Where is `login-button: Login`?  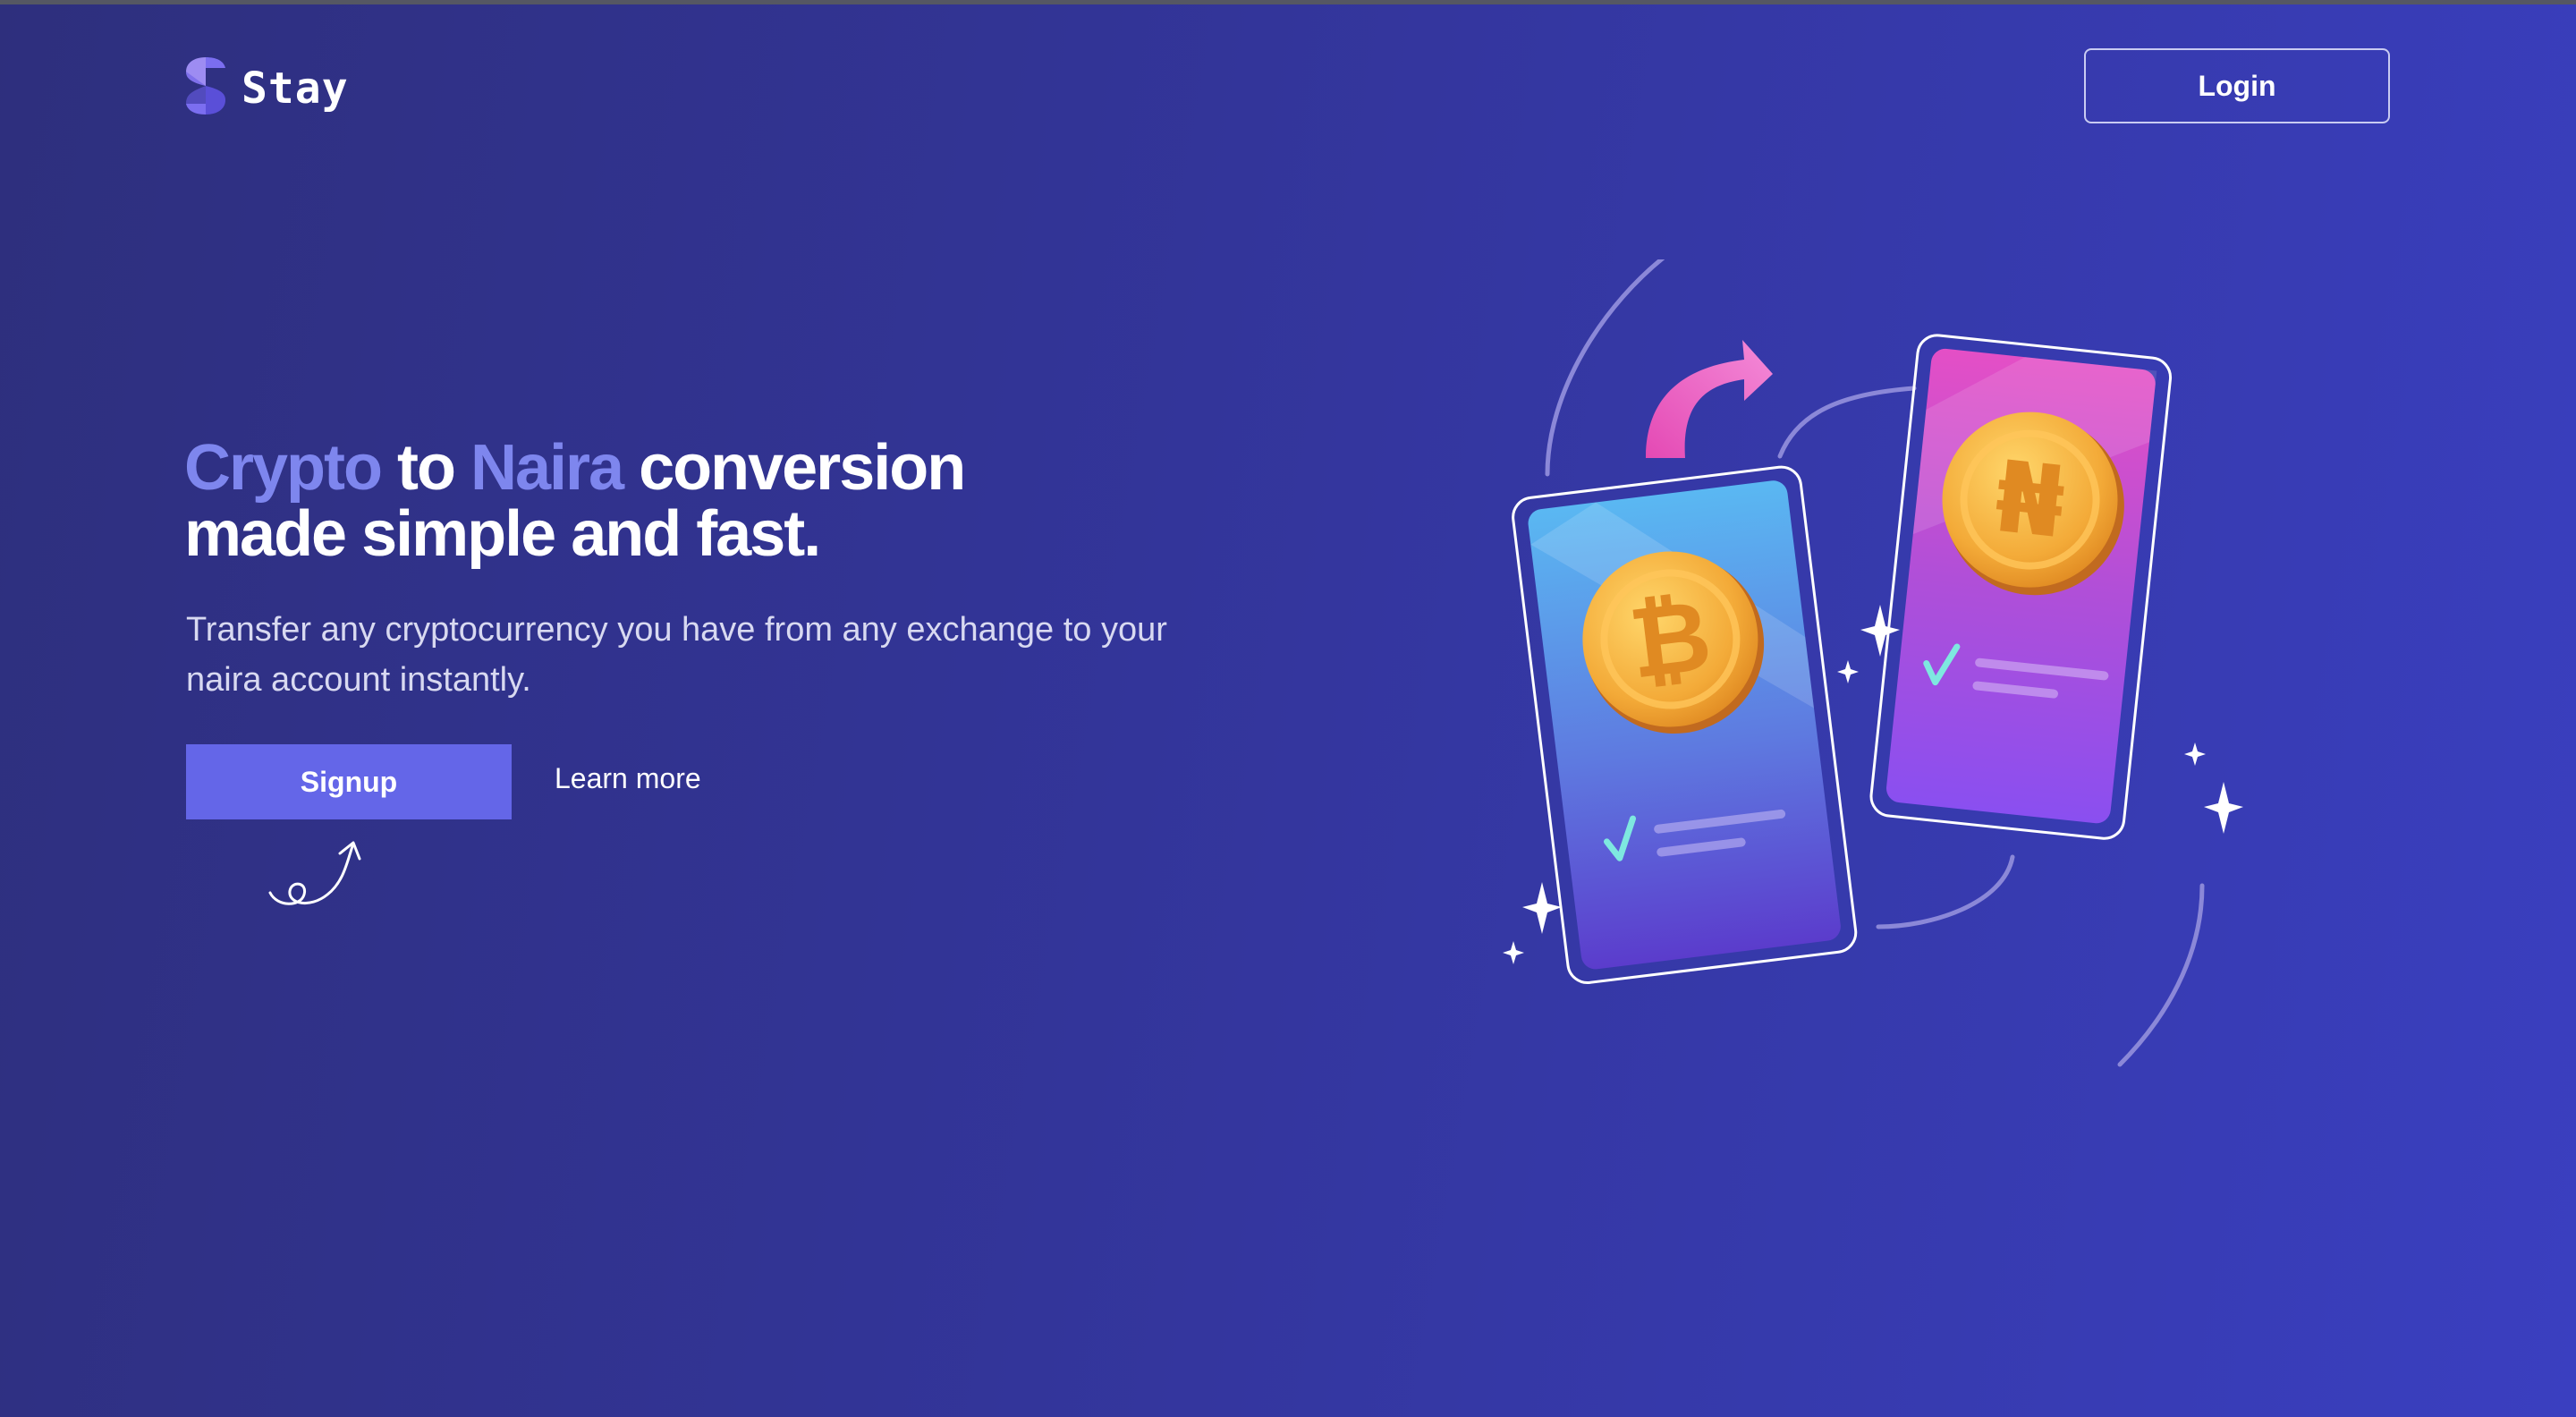 login-button: Login is located at coordinates (2237, 86).